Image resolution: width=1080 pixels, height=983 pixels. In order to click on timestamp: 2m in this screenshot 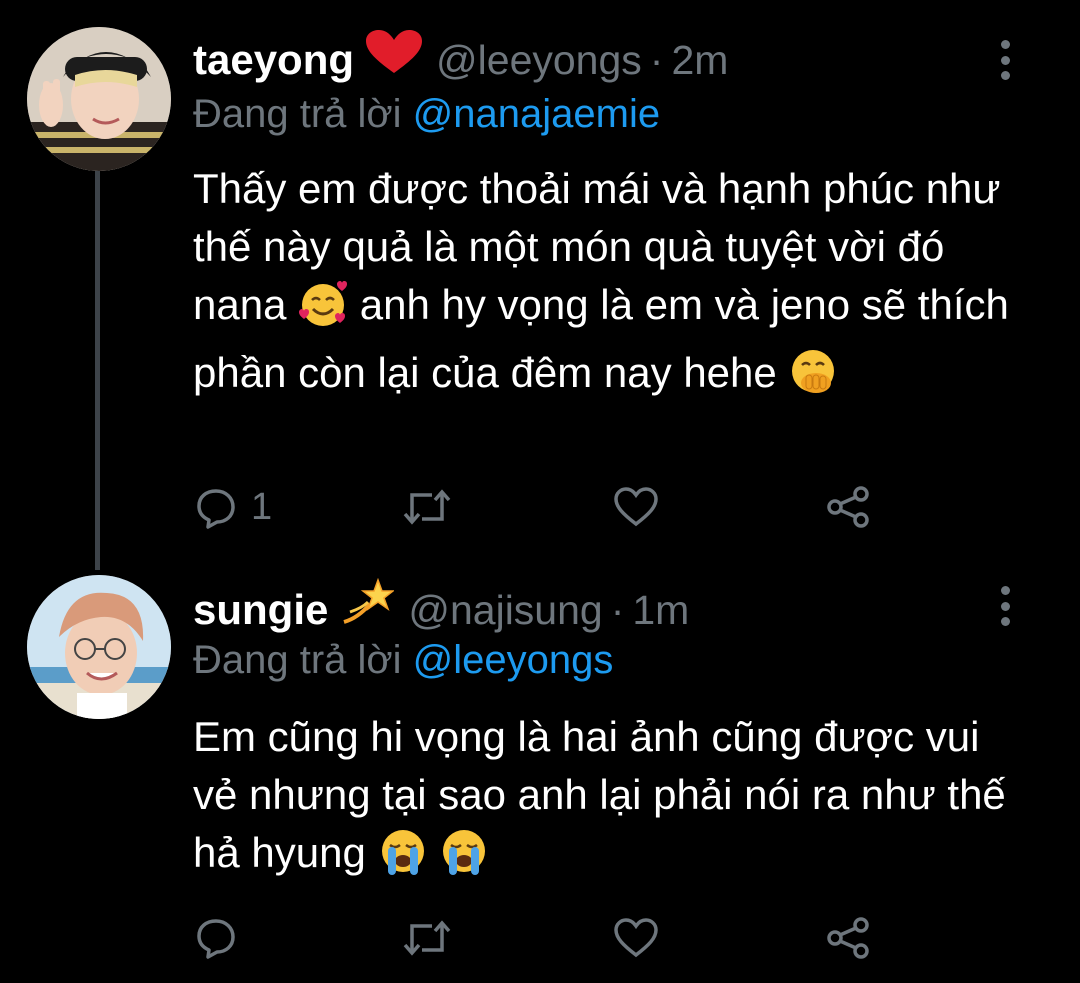, I will do `click(699, 60)`.